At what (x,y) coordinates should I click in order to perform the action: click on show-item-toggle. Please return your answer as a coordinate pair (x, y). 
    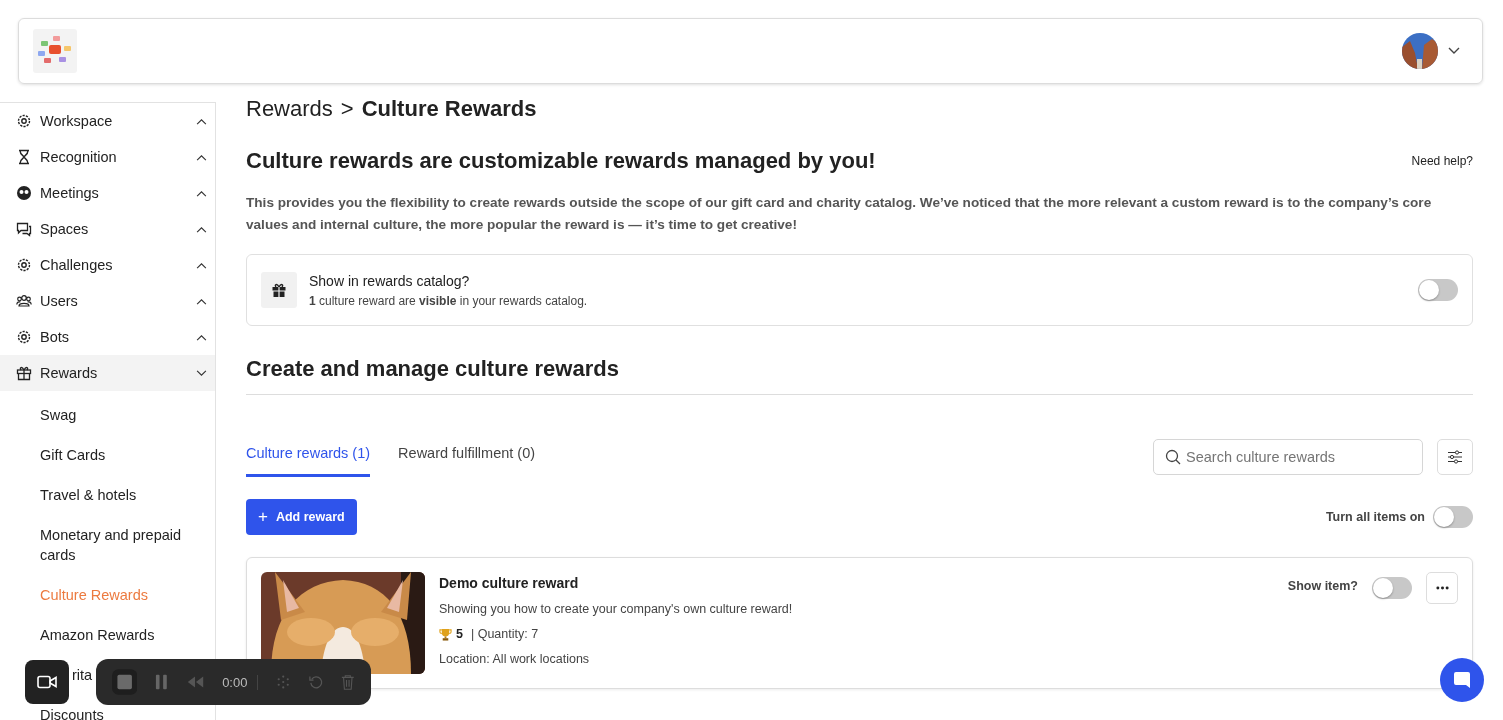
    Looking at the image, I should click on (1392, 588).